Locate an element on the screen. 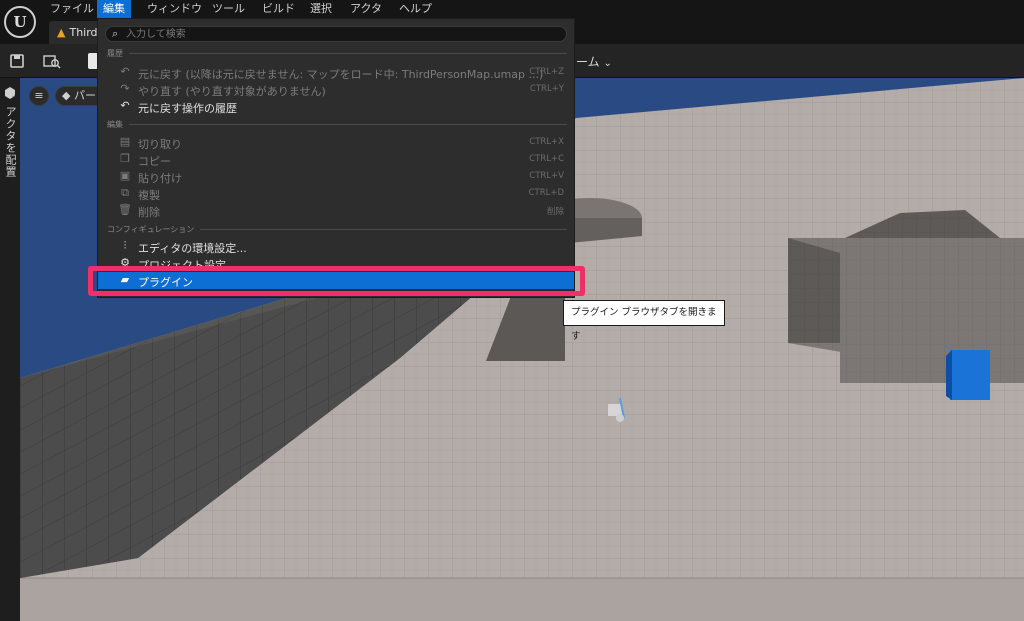 The height and width of the screenshot is (621, 1024). menu-item-shortcut: 削除 is located at coordinates (555, 212).